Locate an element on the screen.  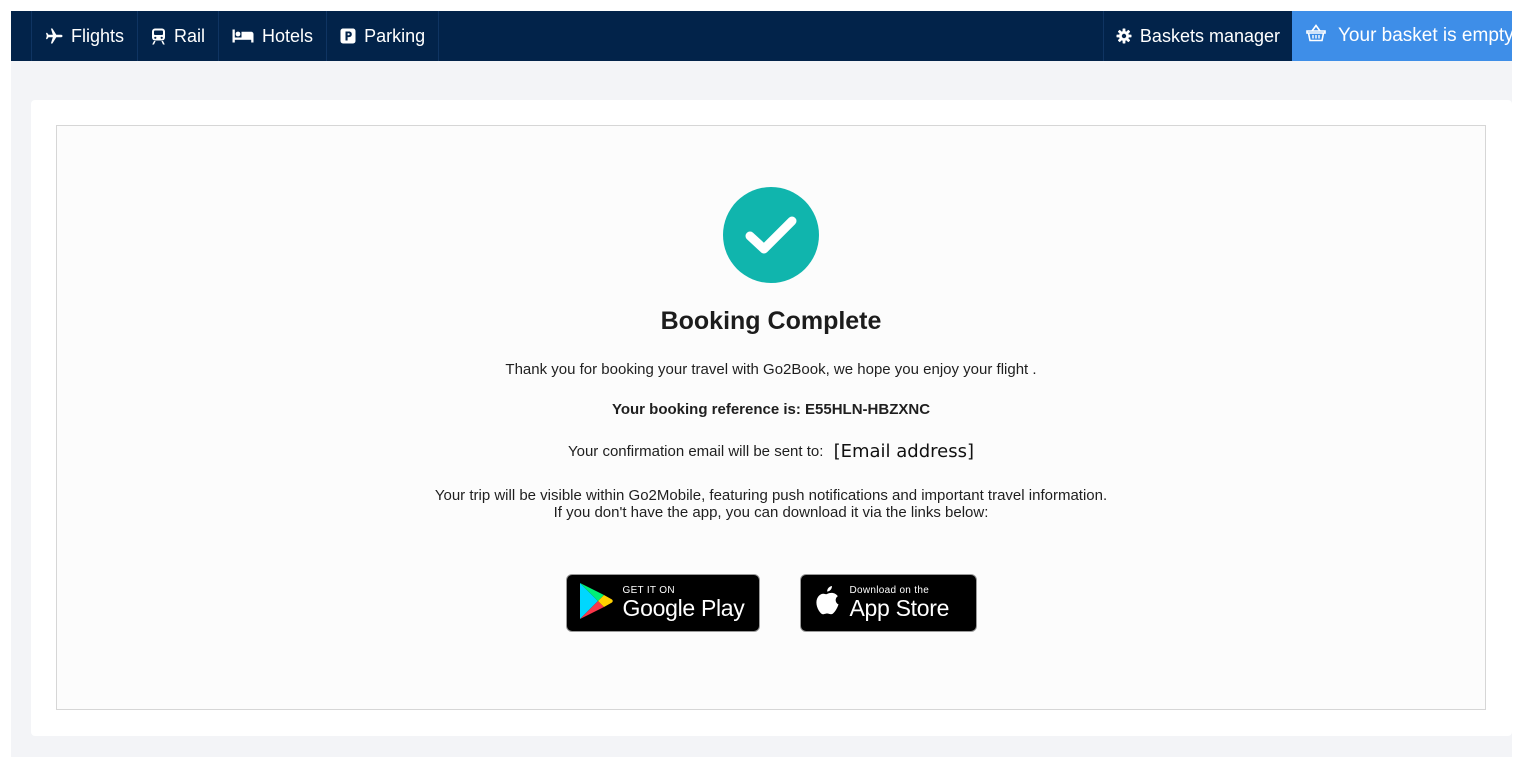
nav-right-group: Baskets manager Your basket is empty is located at coordinates (1308, 36).